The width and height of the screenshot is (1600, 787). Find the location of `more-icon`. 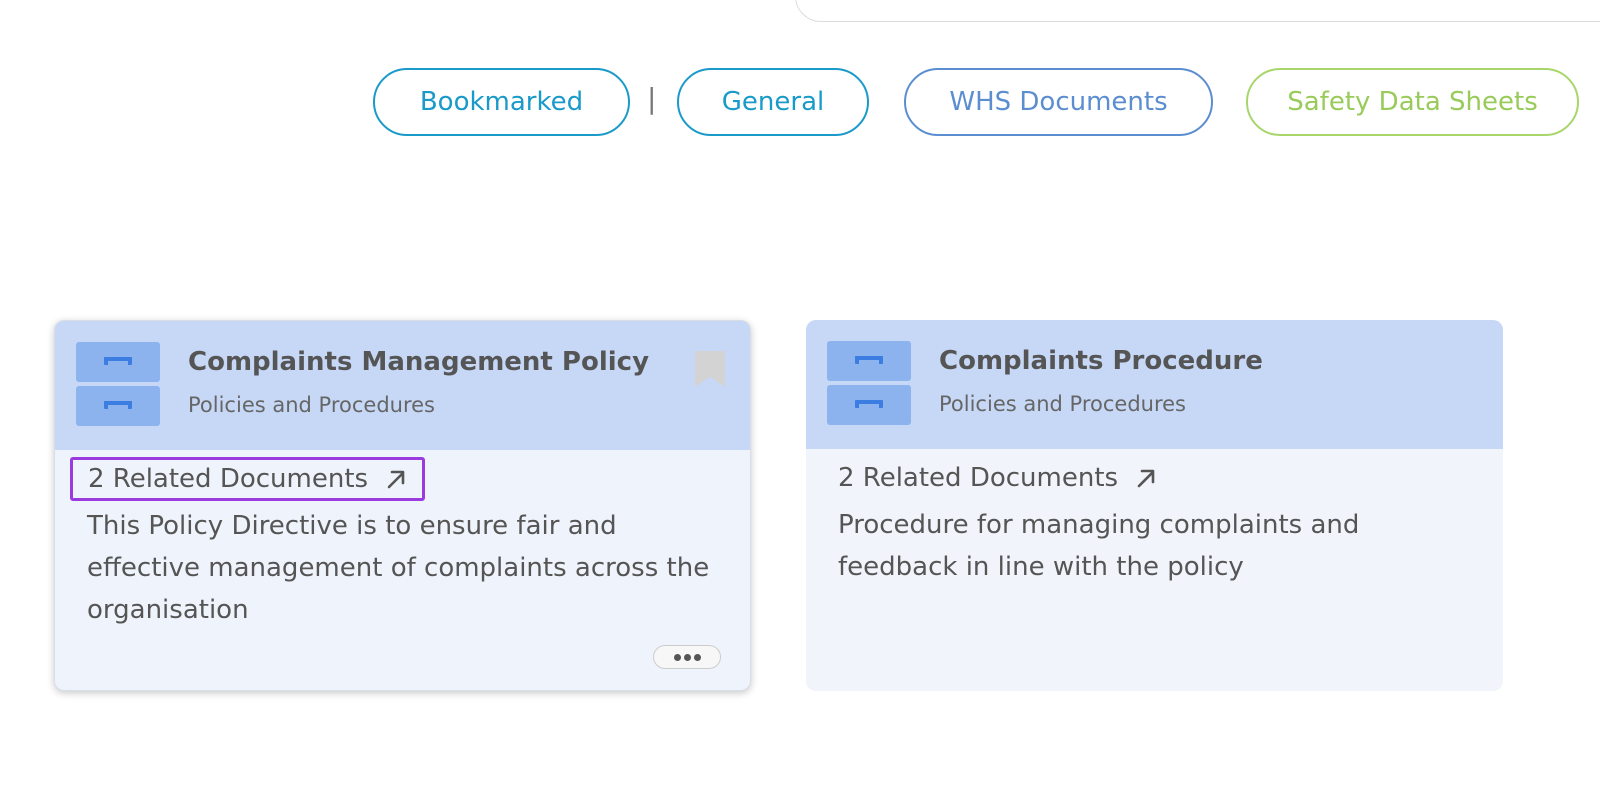

more-icon is located at coordinates (677, 657).